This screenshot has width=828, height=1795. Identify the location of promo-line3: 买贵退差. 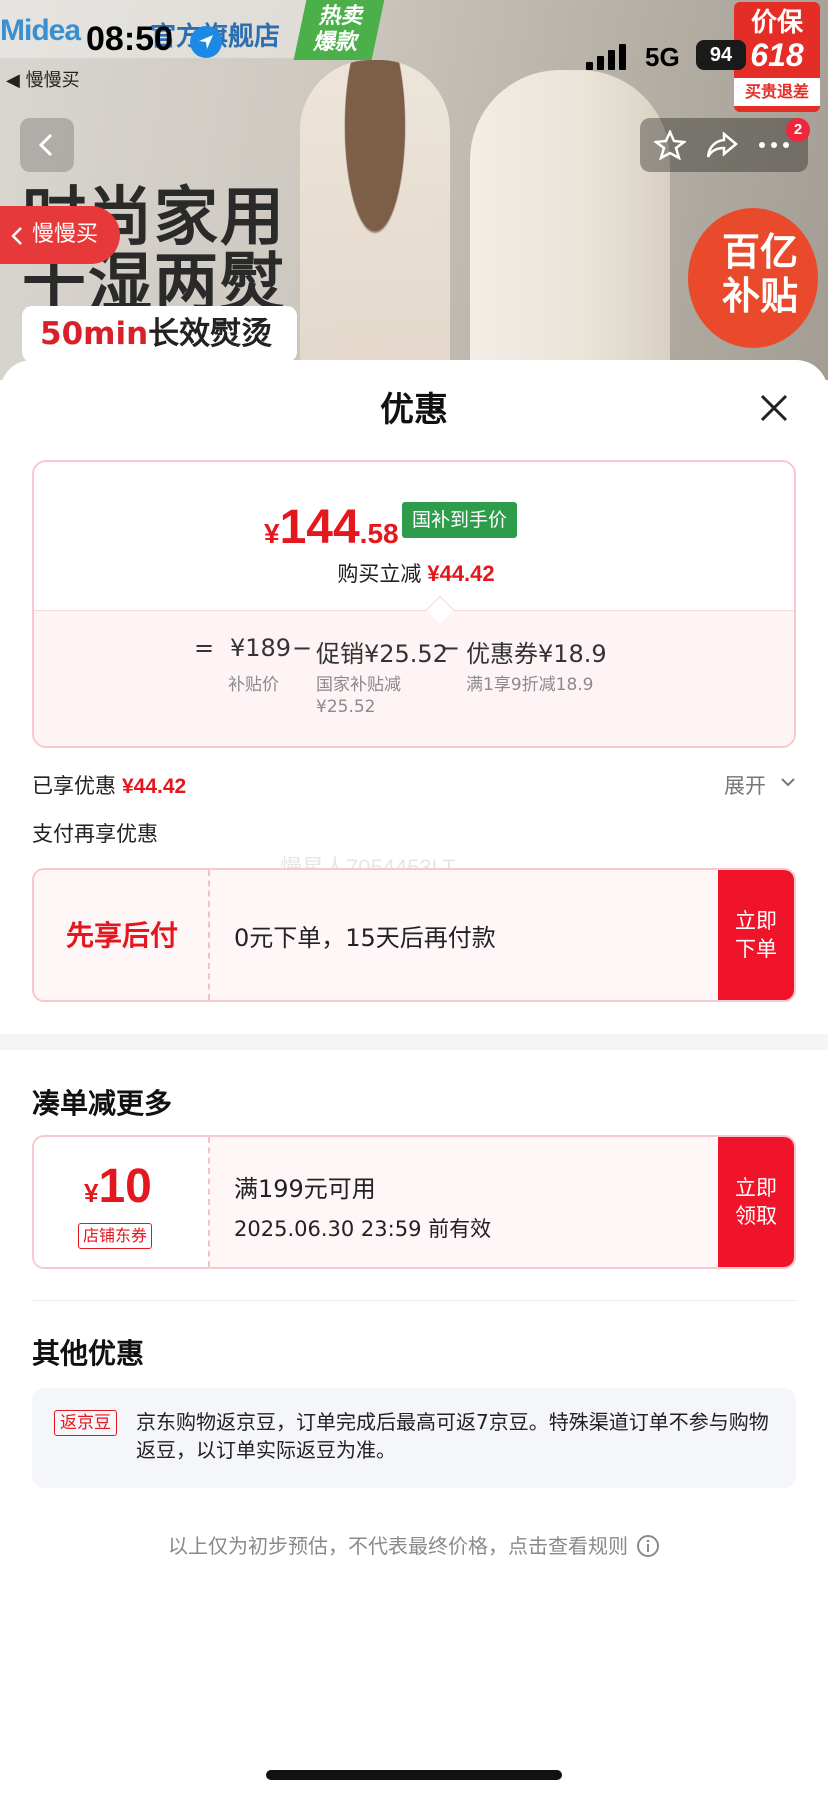
(777, 92).